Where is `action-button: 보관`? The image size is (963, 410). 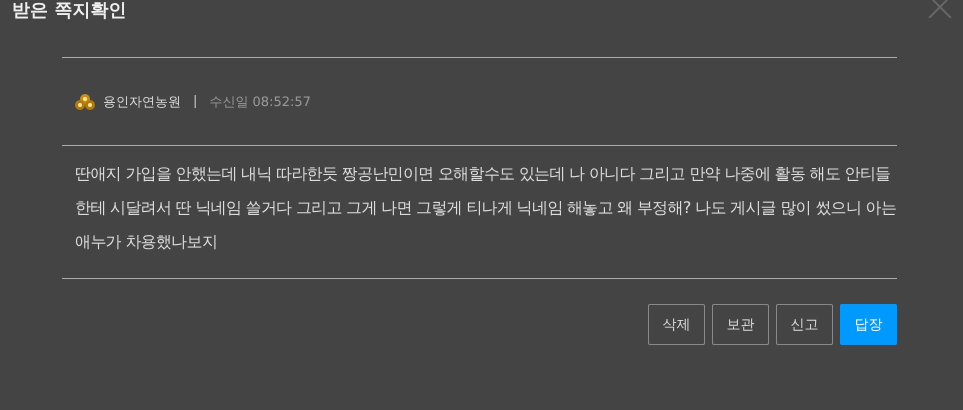 action-button: 보관 is located at coordinates (740, 324).